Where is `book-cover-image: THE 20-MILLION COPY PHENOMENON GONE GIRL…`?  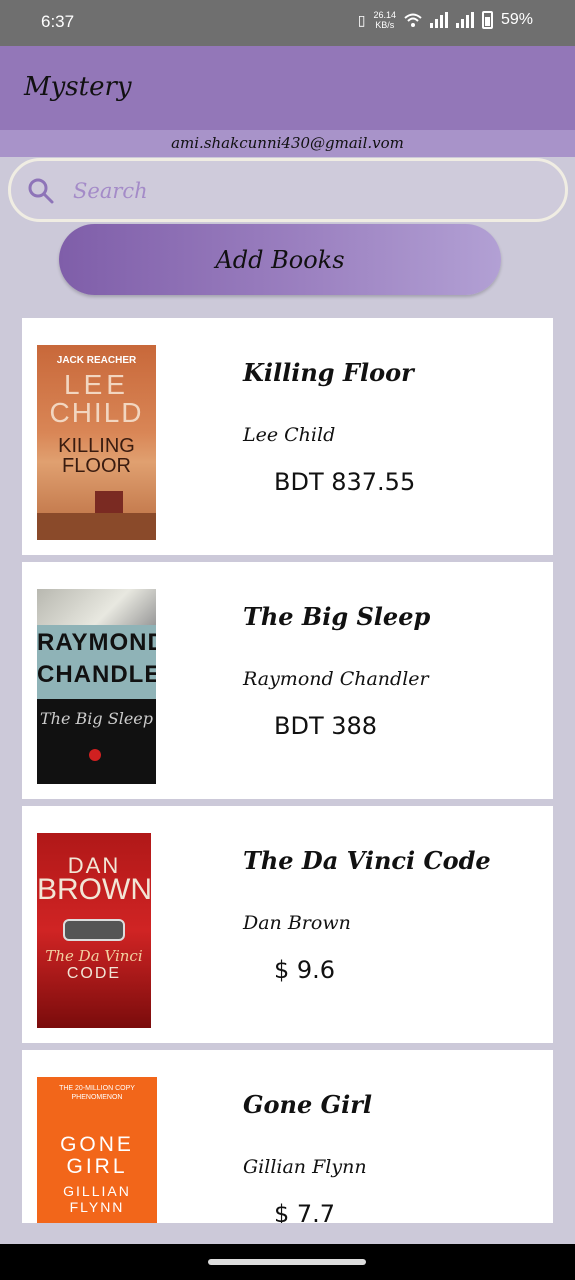
book-cover-image: THE 20-MILLION COPY PHENOMENON GONE GIRL… is located at coordinates (97, 1150).